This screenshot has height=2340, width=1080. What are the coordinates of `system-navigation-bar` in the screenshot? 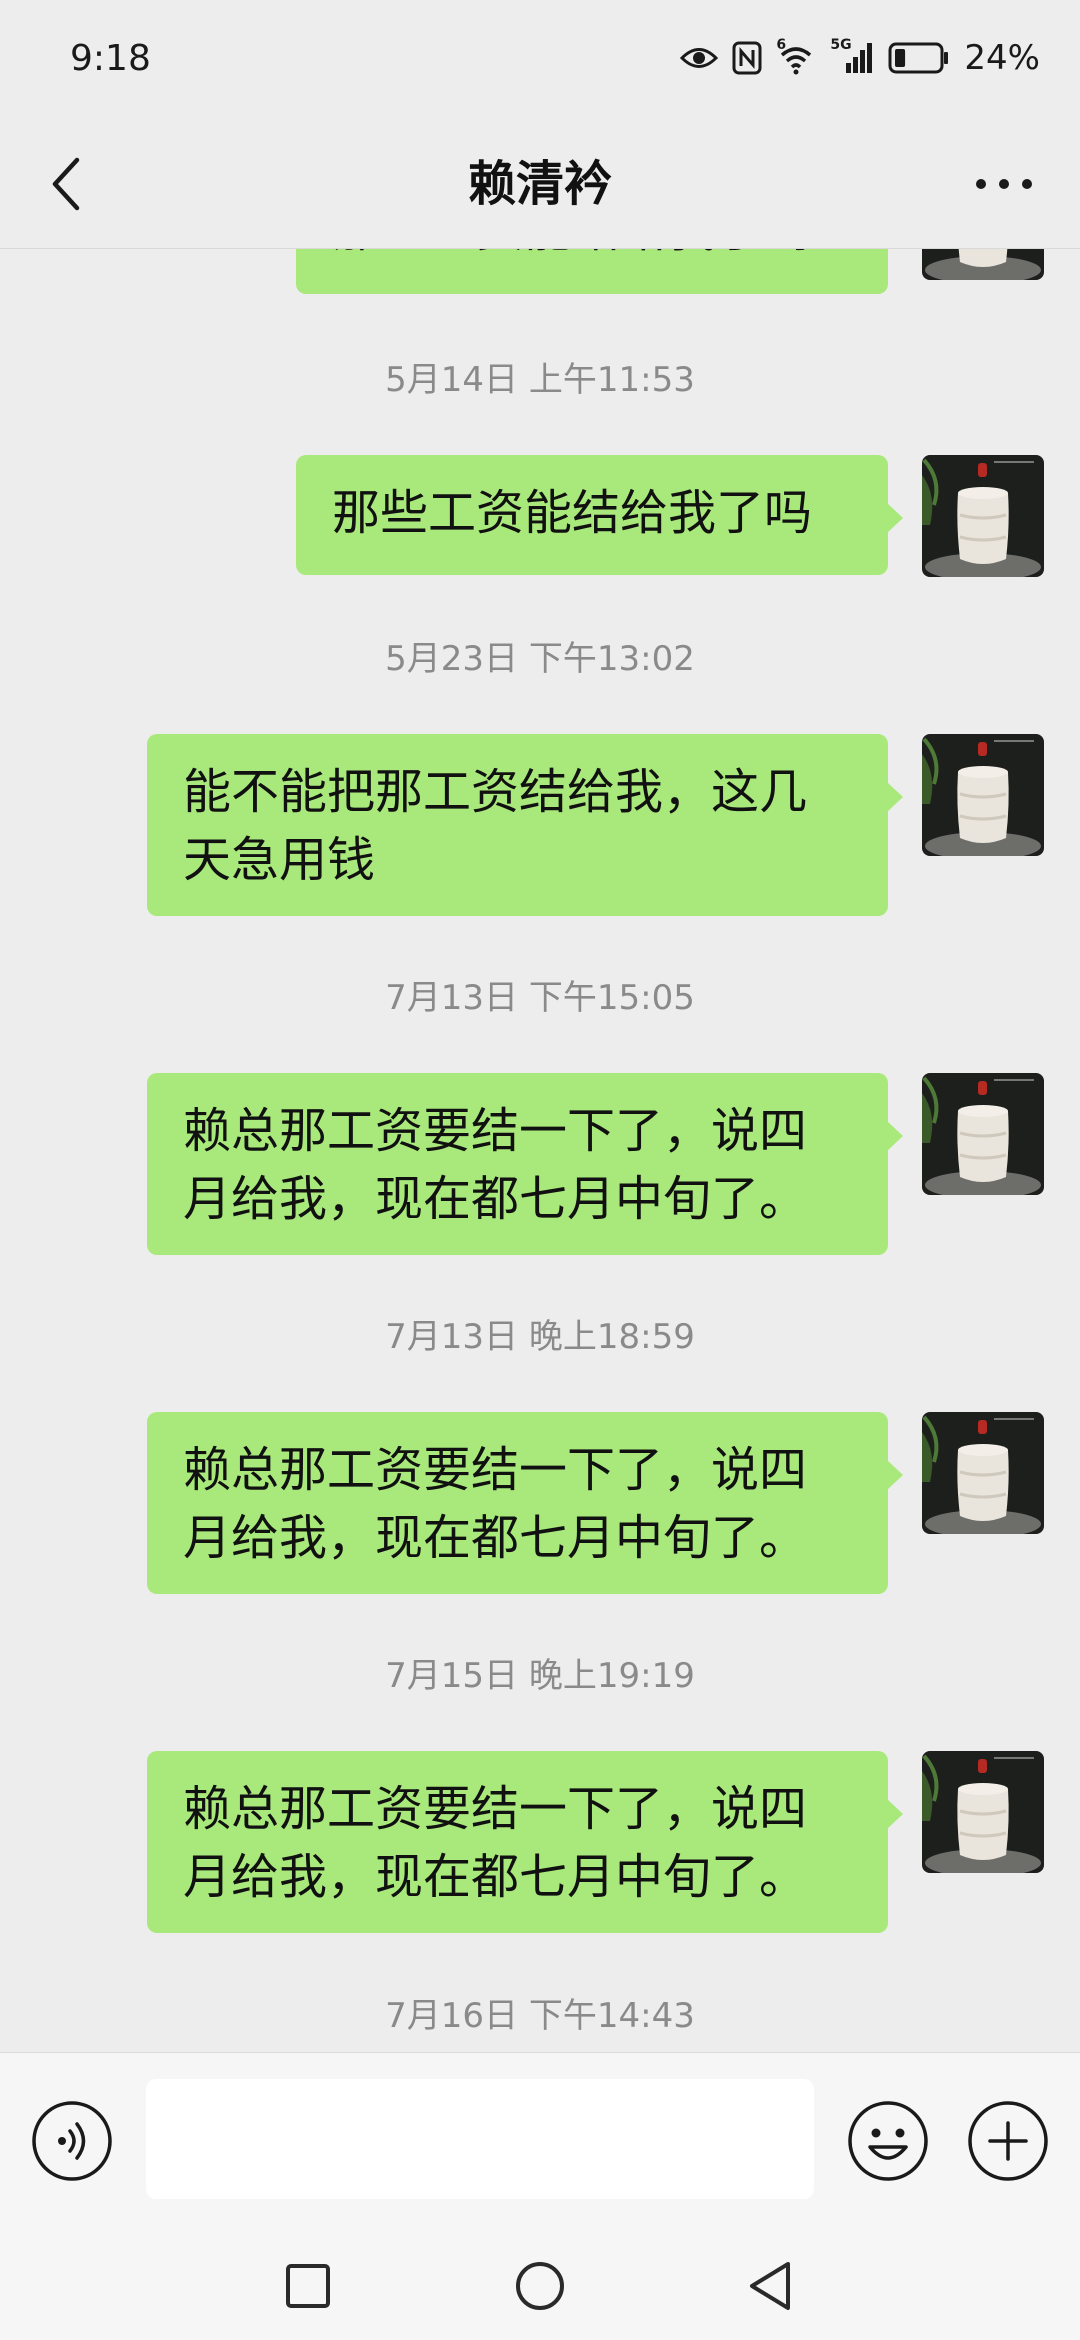 It's located at (540, 2286).